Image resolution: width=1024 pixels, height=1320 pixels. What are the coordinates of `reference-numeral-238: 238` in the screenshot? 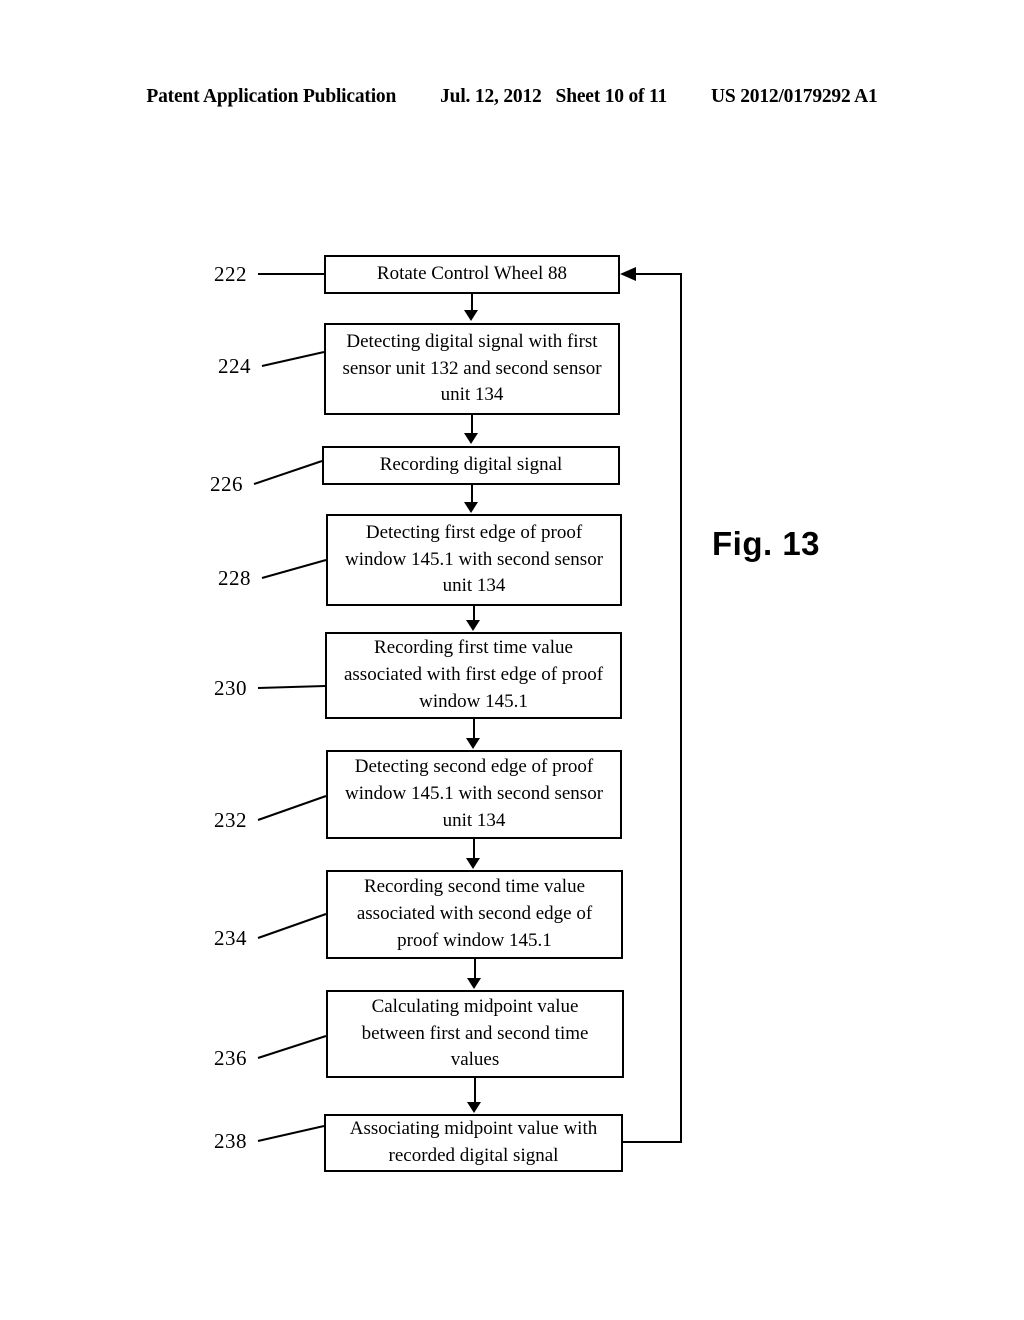 It's located at (230, 1141).